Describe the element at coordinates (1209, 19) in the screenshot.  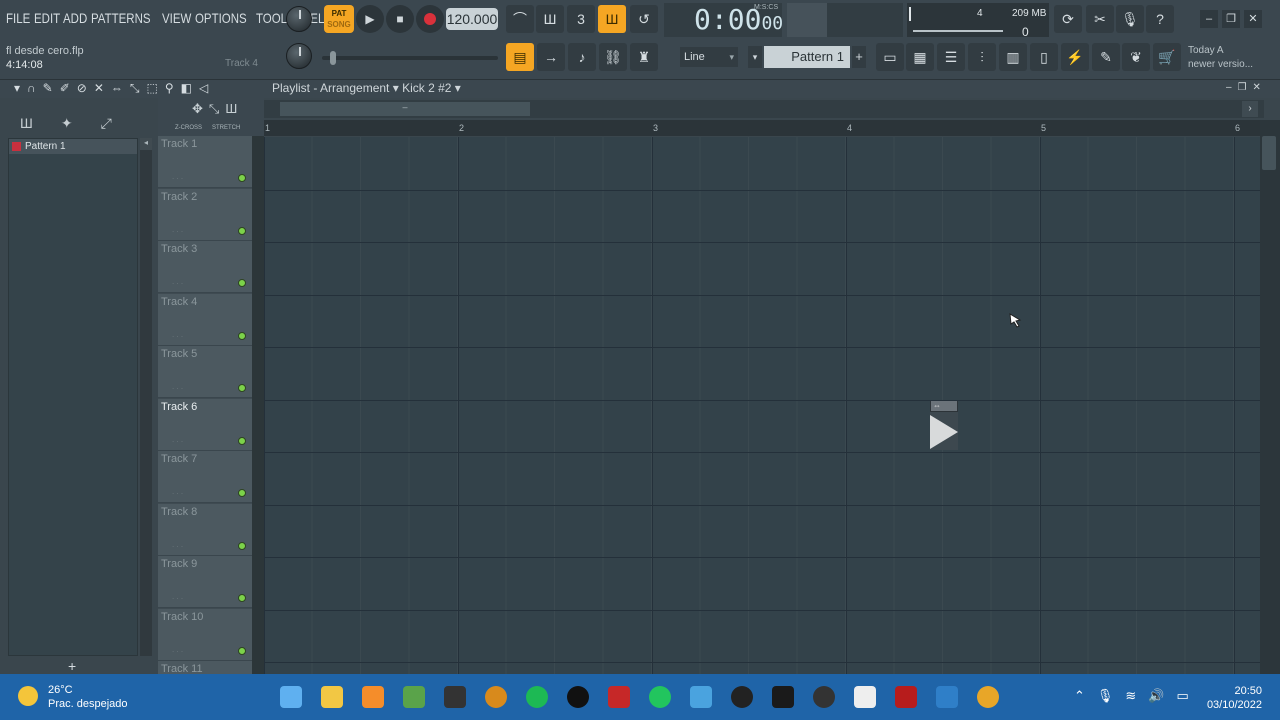
I see `minimize-button: –` at that location.